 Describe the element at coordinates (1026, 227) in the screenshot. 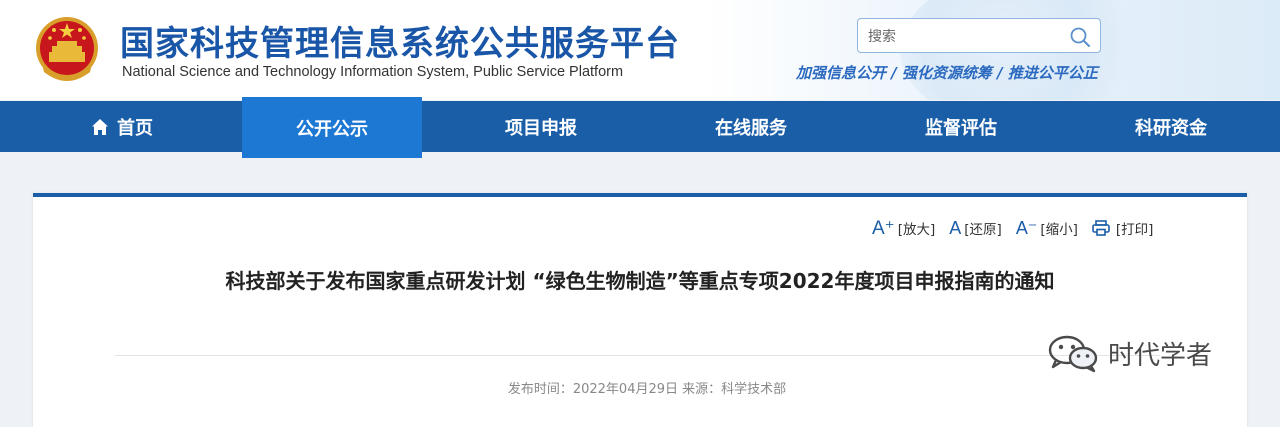

I see `font-decrease-icon: A⁻` at that location.